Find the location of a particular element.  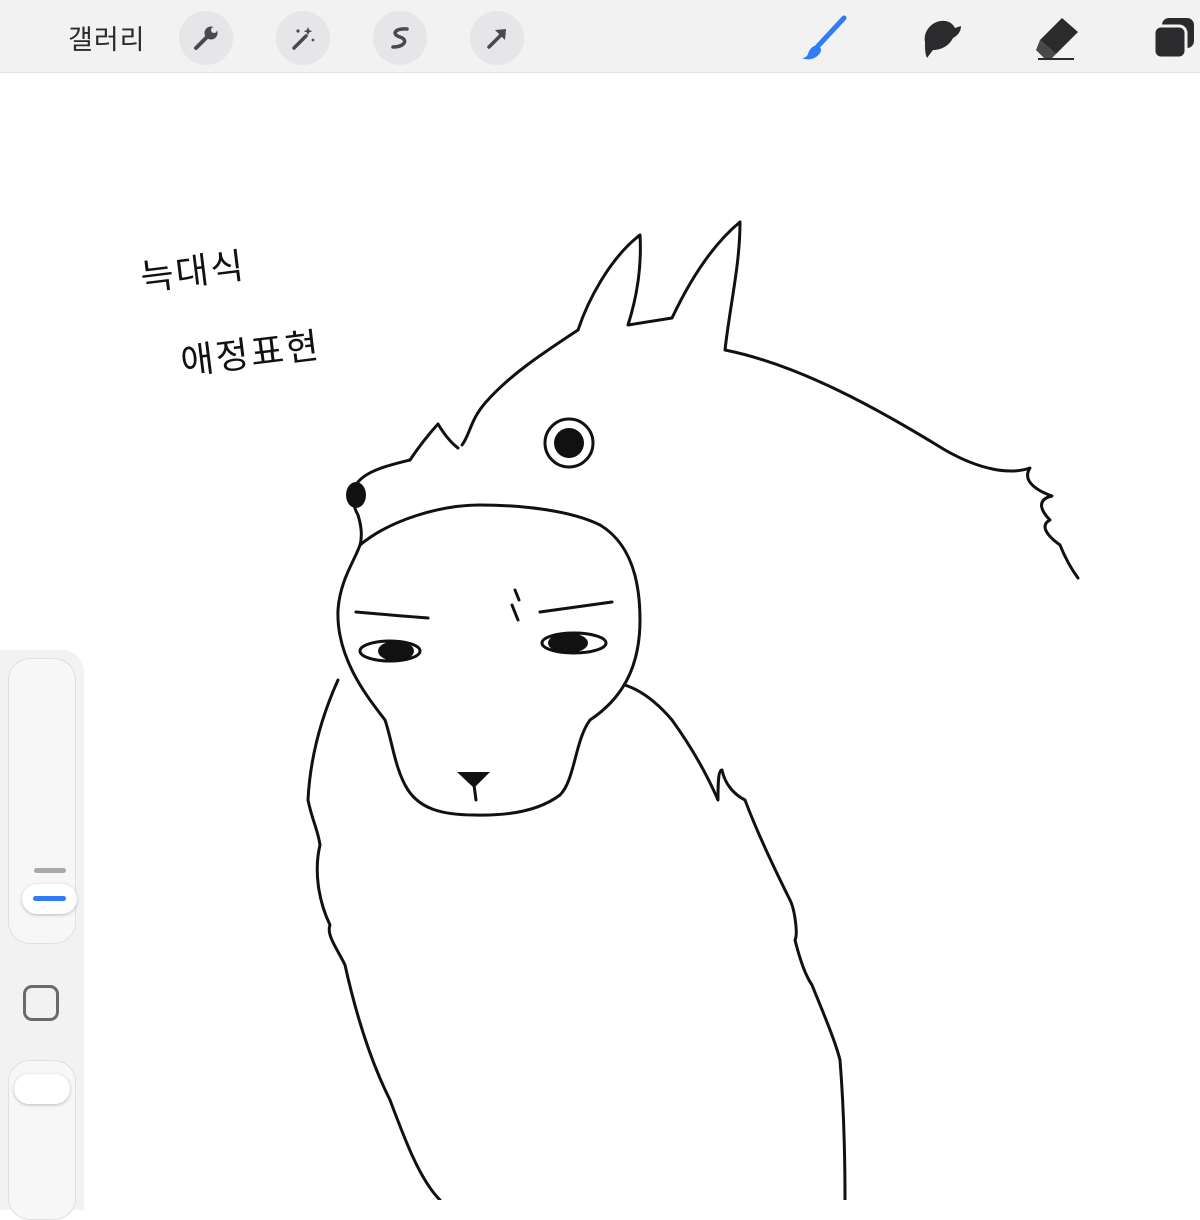

opacity-slider is located at coordinates (42, 1140).